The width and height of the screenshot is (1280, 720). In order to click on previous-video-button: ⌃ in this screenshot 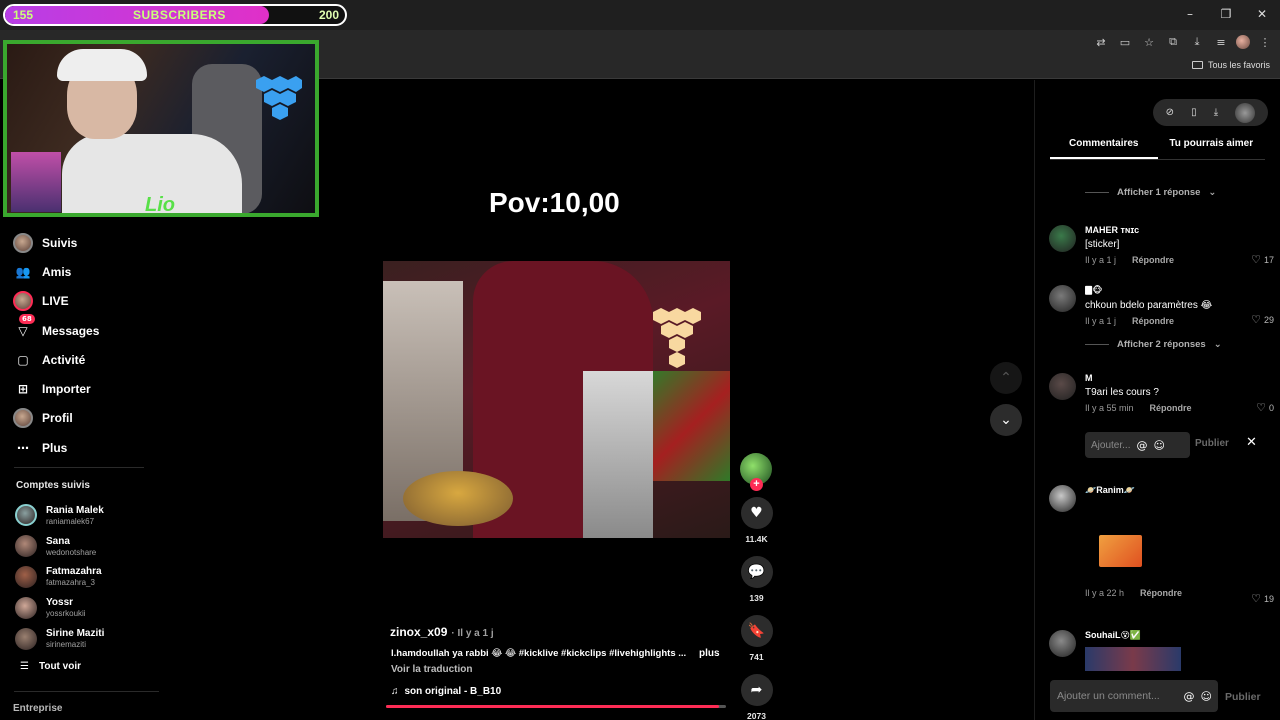, I will do `click(1006, 378)`.